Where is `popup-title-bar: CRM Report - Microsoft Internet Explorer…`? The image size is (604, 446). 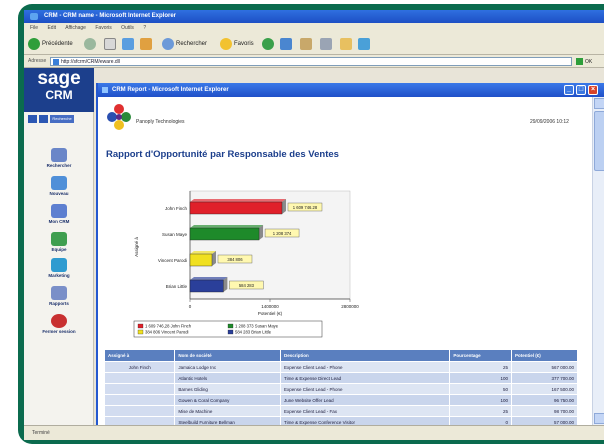
popup-title-bar: CRM Report - Microsoft Internet Explorer… is located at coordinates (351, 90).